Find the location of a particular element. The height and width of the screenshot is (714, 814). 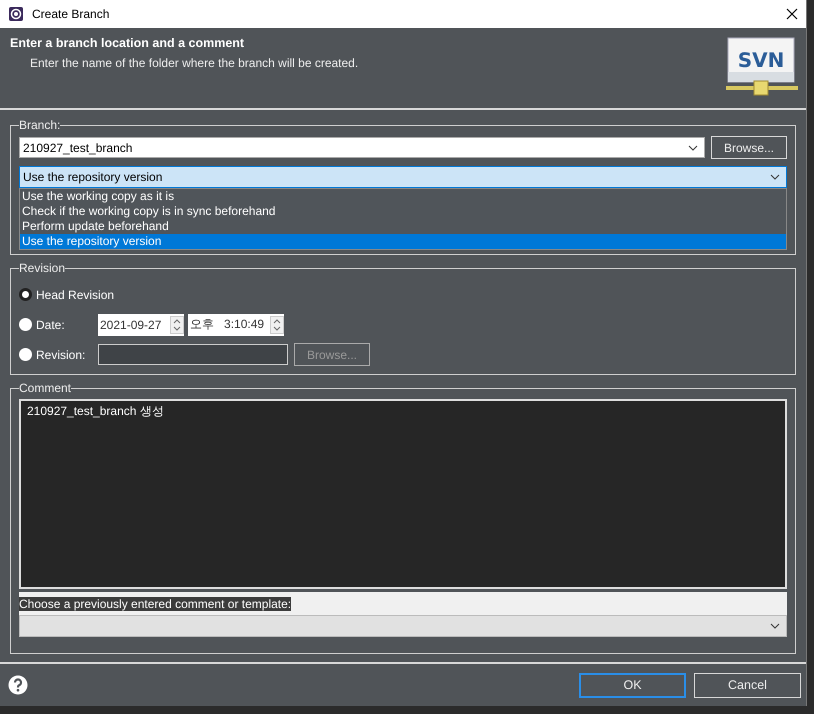

dropdown-option: Use the working copy as it is is located at coordinates (403, 196).